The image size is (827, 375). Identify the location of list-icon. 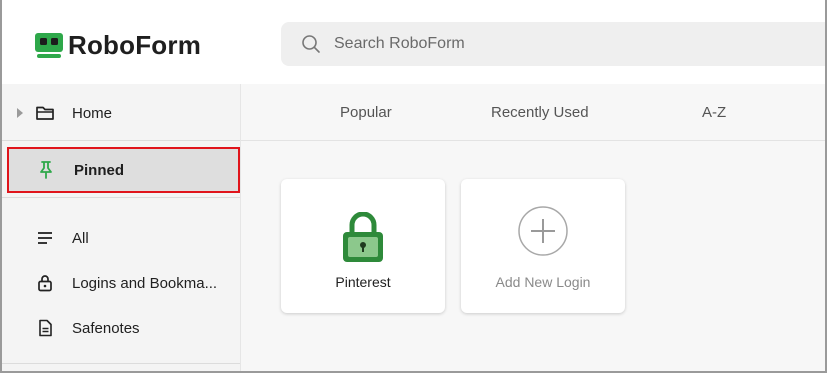
(45, 238).